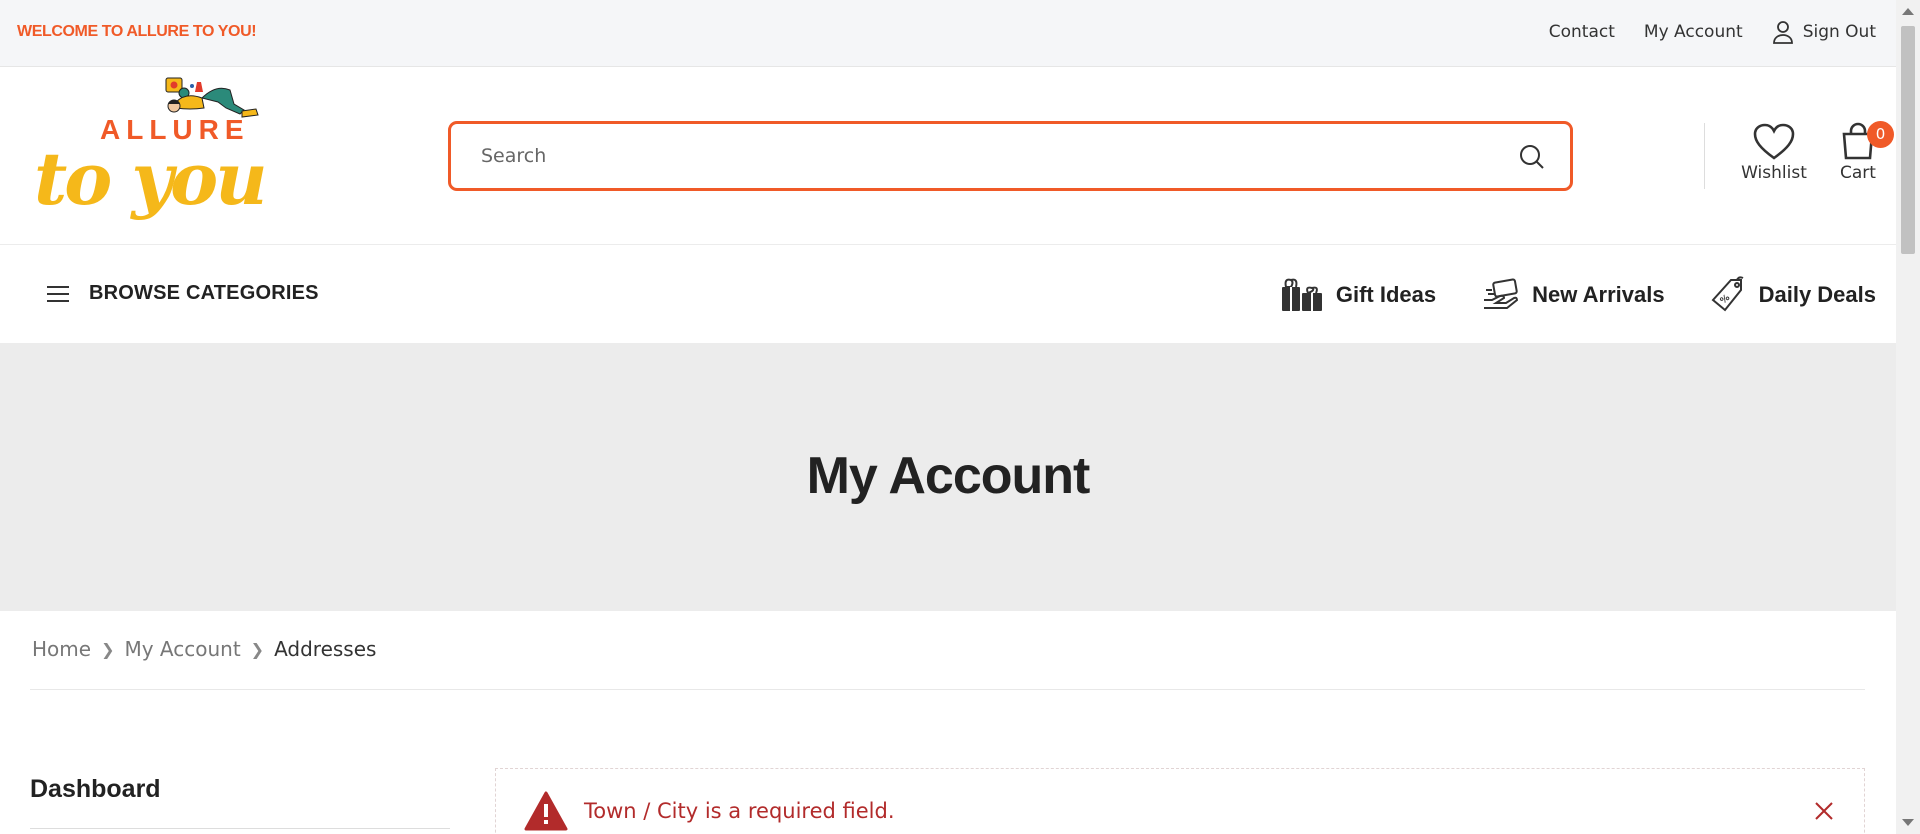  I want to click on breadcrumb-my-account: My Account, so click(182, 649).